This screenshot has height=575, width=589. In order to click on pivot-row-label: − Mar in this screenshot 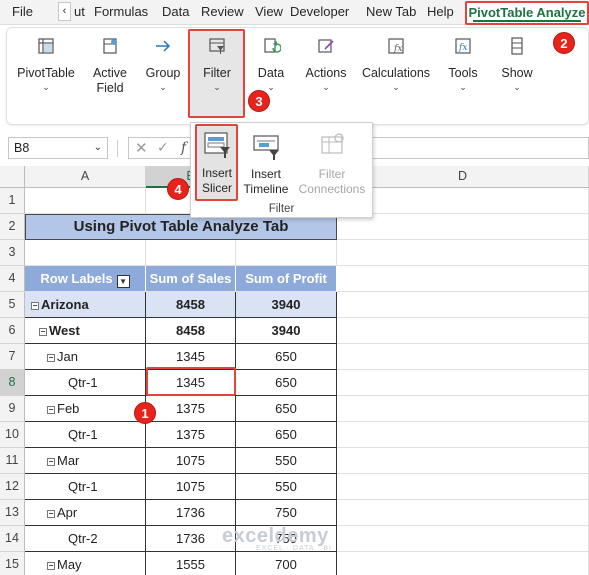, I will do `click(85, 461)`.